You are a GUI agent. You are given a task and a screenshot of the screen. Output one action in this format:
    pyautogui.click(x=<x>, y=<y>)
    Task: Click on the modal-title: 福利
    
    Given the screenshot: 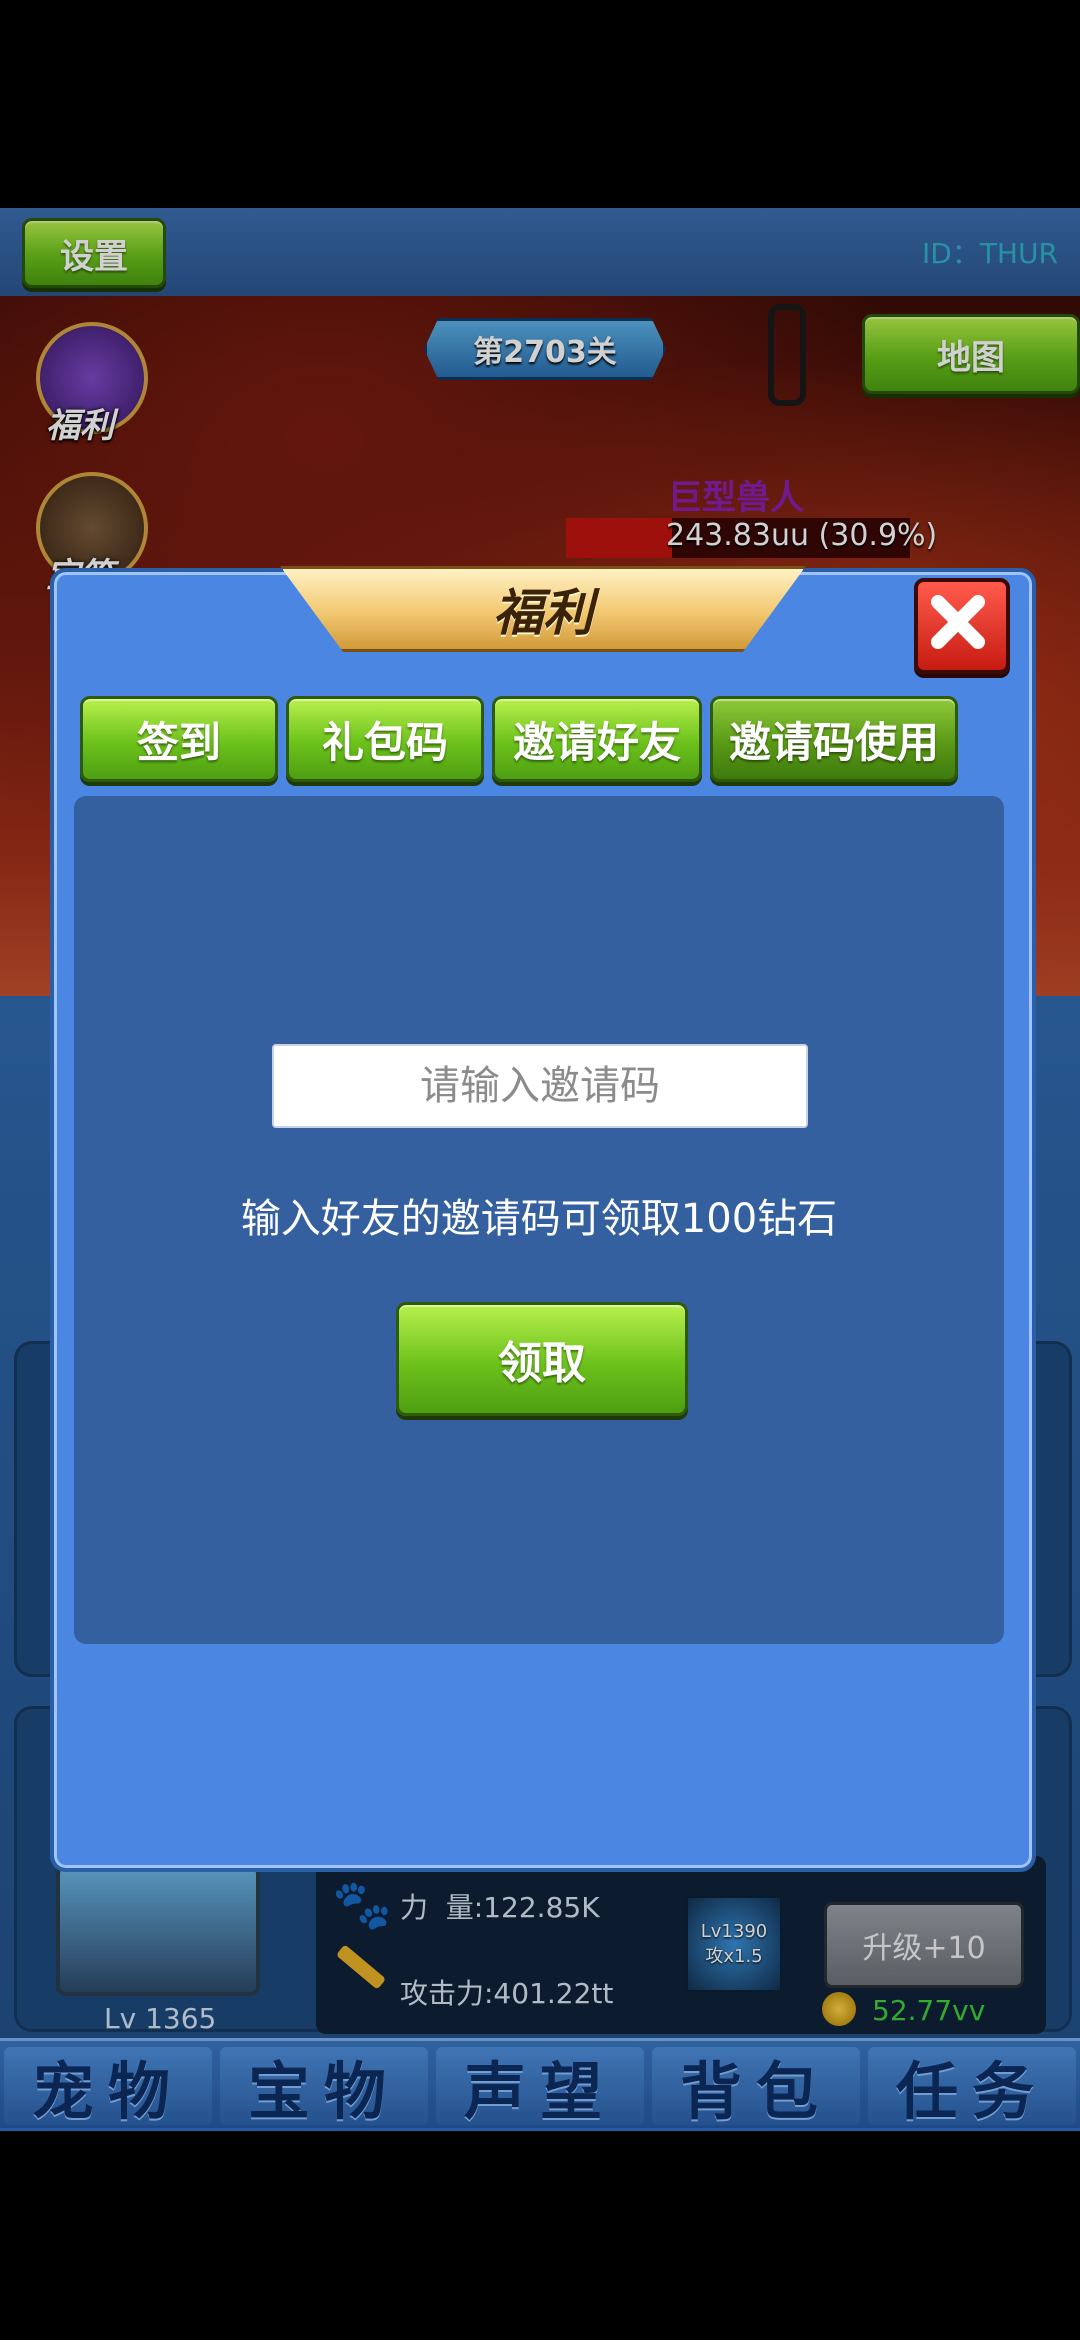 What is the action you would take?
    pyautogui.click(x=543, y=613)
    